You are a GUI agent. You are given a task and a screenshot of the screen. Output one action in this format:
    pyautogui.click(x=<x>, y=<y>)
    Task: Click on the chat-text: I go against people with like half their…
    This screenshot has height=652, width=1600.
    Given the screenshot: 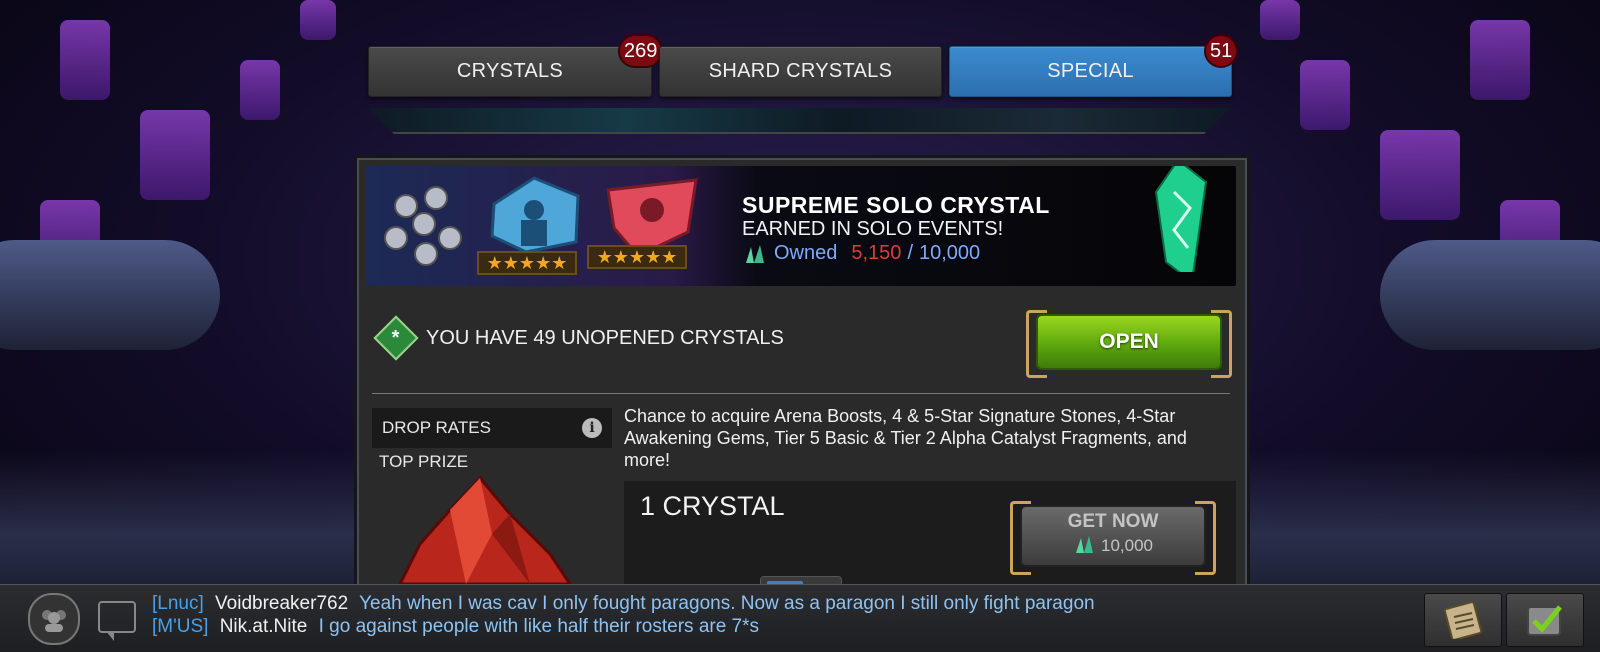 What is the action you would take?
    pyautogui.click(x=539, y=626)
    